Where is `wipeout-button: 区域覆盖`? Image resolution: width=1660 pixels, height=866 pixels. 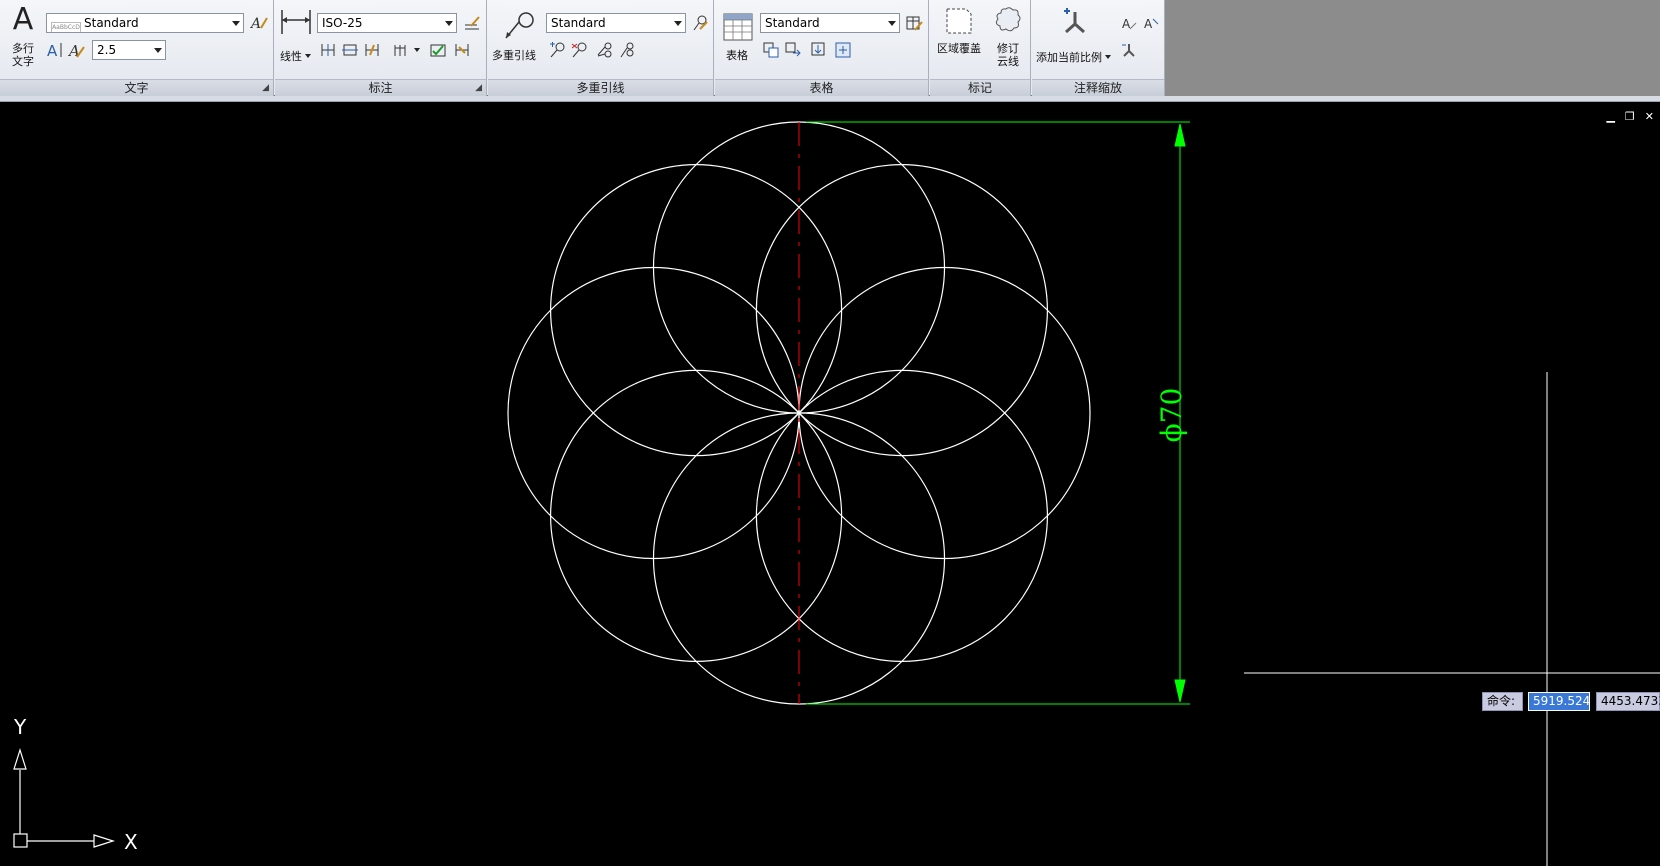
wipeout-button: 区域覆盖 is located at coordinates (959, 36).